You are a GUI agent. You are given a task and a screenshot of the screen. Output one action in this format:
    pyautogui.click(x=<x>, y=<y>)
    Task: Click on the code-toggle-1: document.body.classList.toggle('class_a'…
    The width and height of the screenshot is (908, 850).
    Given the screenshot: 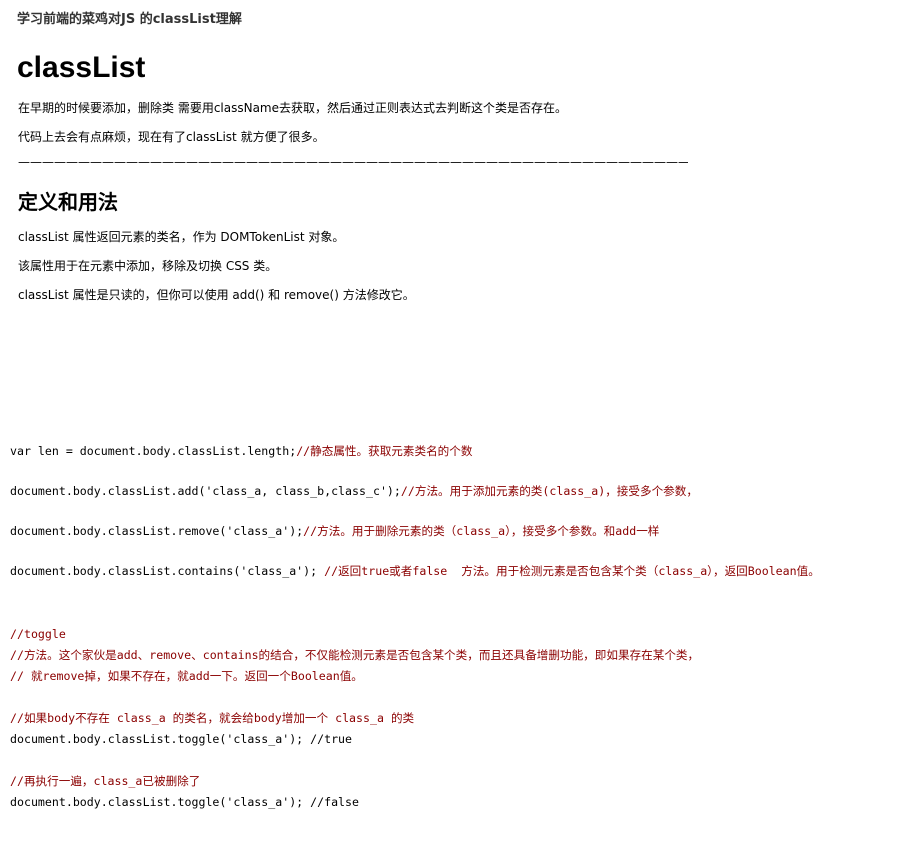 What is the action you would take?
    pyautogui.click(x=181, y=739)
    